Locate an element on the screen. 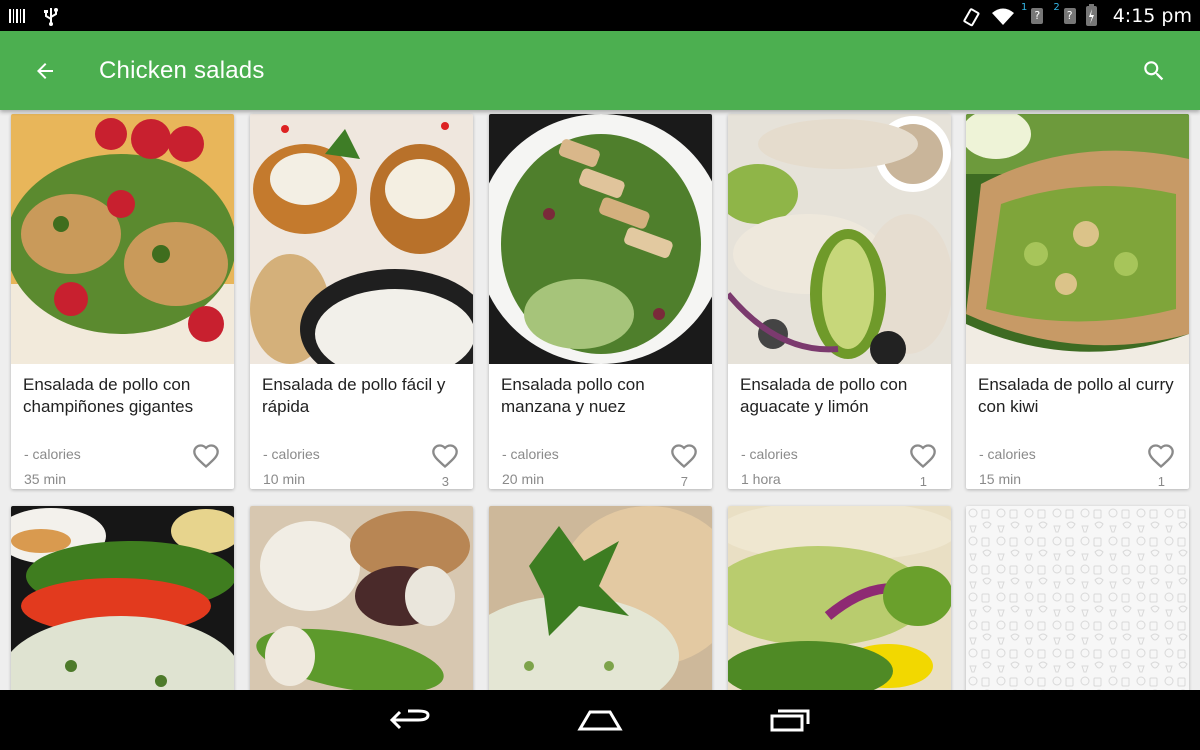 This screenshot has height=750, width=1200. app-bar: Chicken salads is located at coordinates (600, 70).